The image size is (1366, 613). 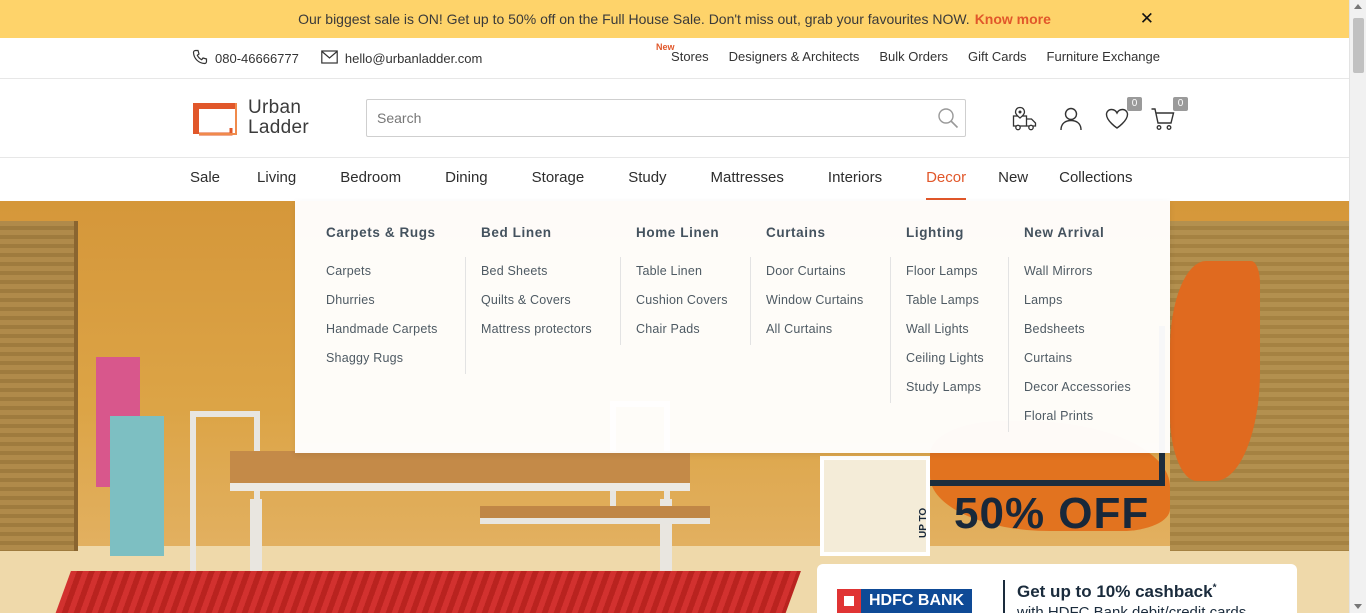 What do you see at coordinates (1004, 596) in the screenshot?
I see `bank-card-divider` at bounding box center [1004, 596].